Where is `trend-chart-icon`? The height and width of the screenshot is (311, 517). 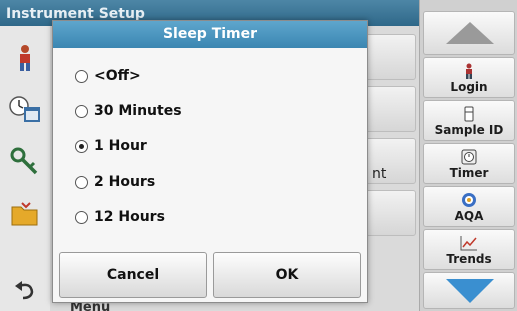 trend-chart-icon is located at coordinates (469, 243).